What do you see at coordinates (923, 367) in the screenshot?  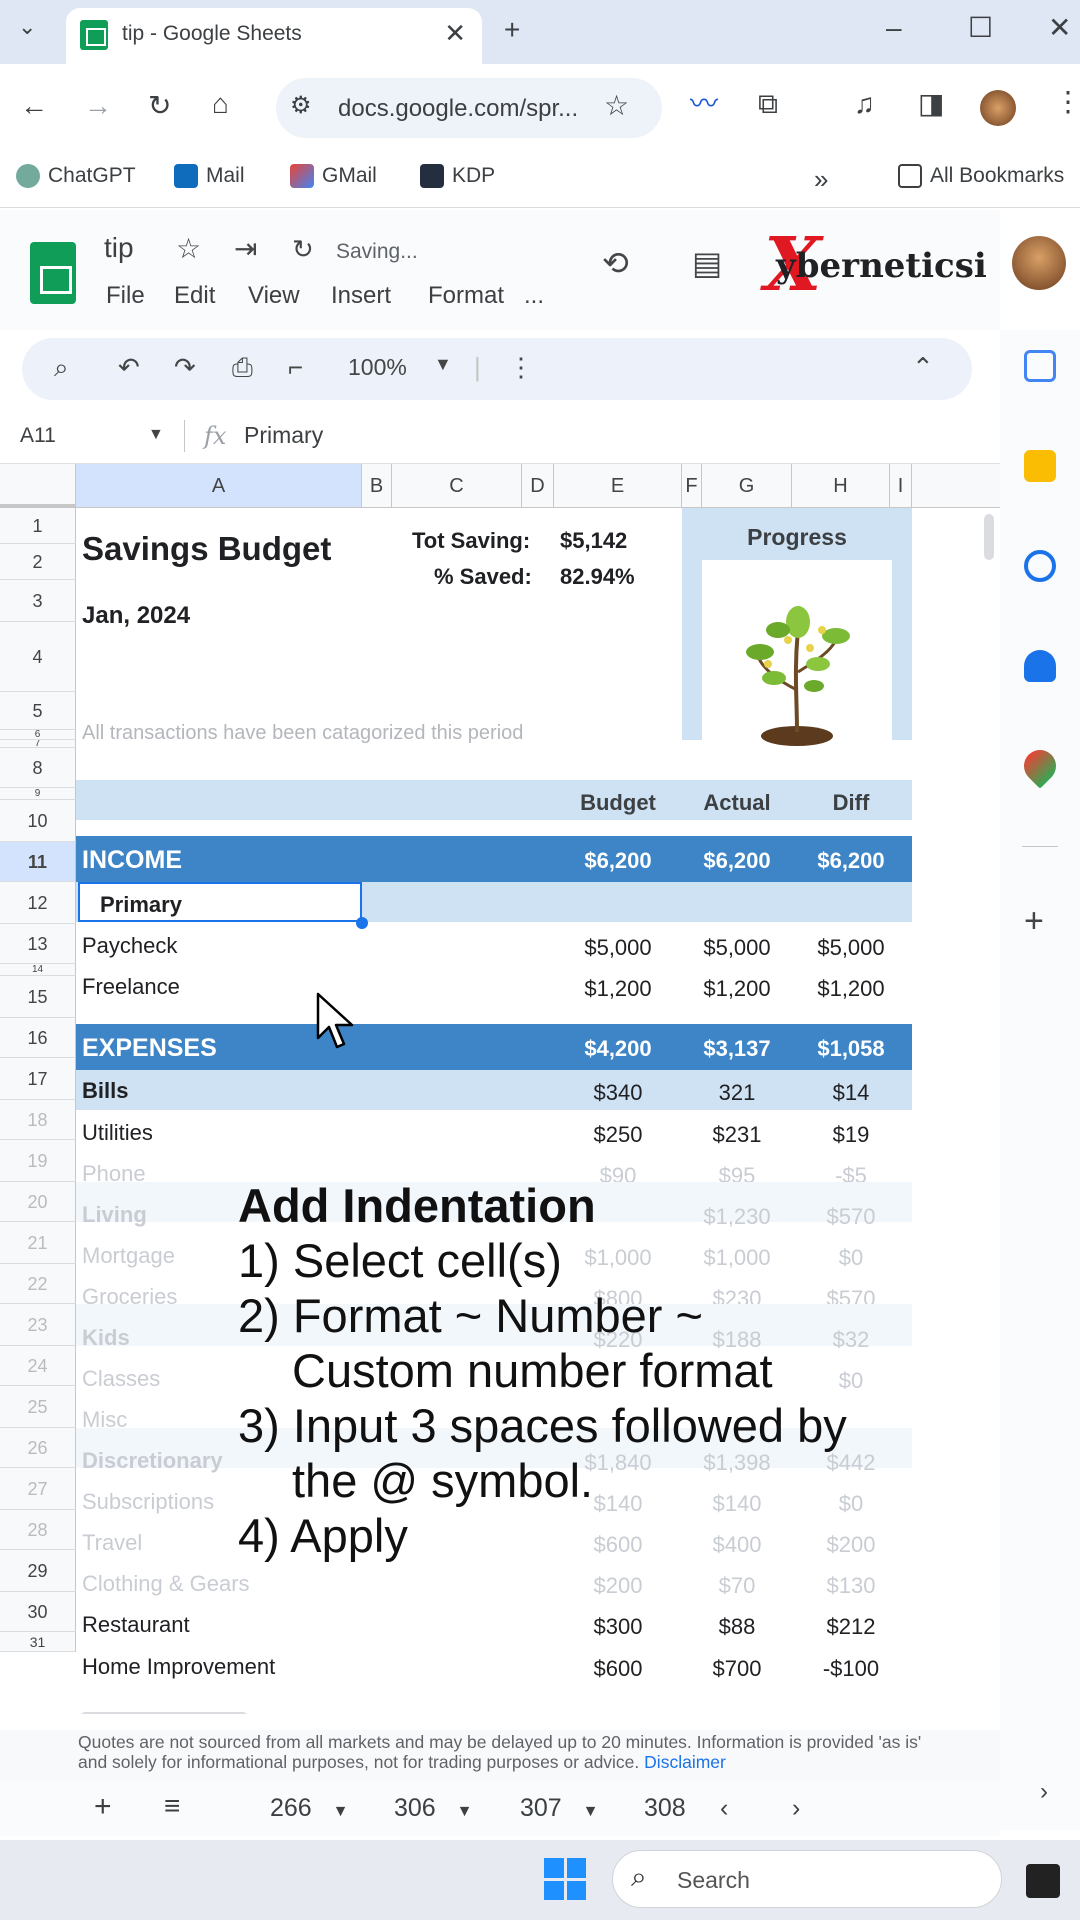 I see `collapse-menus-icon: ⌃` at bounding box center [923, 367].